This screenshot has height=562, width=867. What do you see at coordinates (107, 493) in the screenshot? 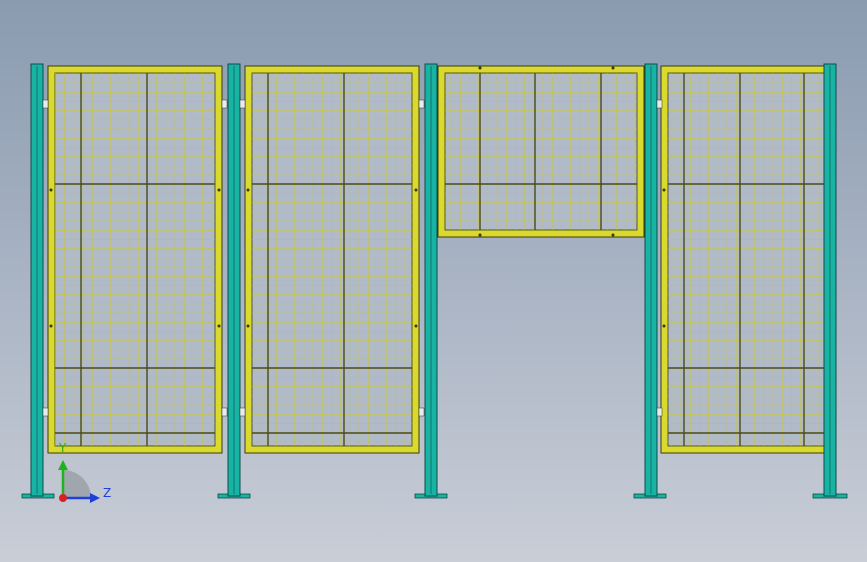
I see `z-axis-label: Z` at bounding box center [107, 493].